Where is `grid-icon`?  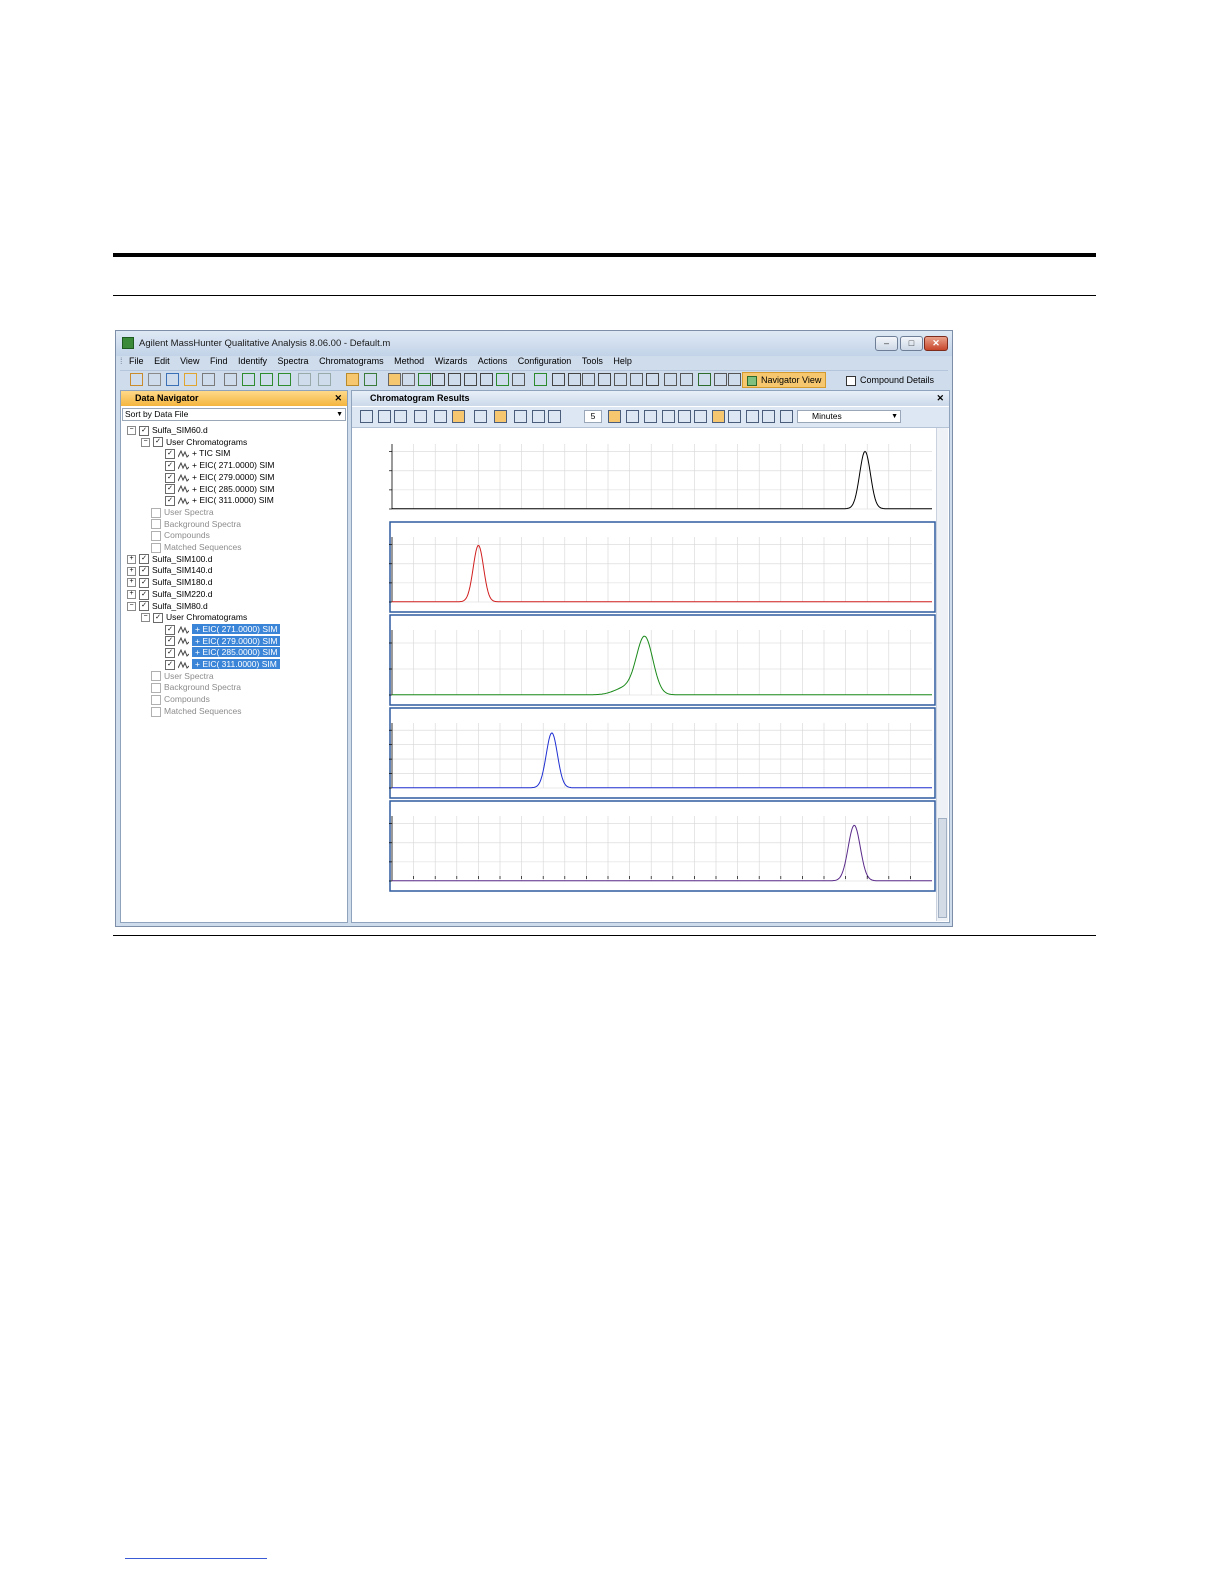 grid-icon is located at coordinates (752, 416).